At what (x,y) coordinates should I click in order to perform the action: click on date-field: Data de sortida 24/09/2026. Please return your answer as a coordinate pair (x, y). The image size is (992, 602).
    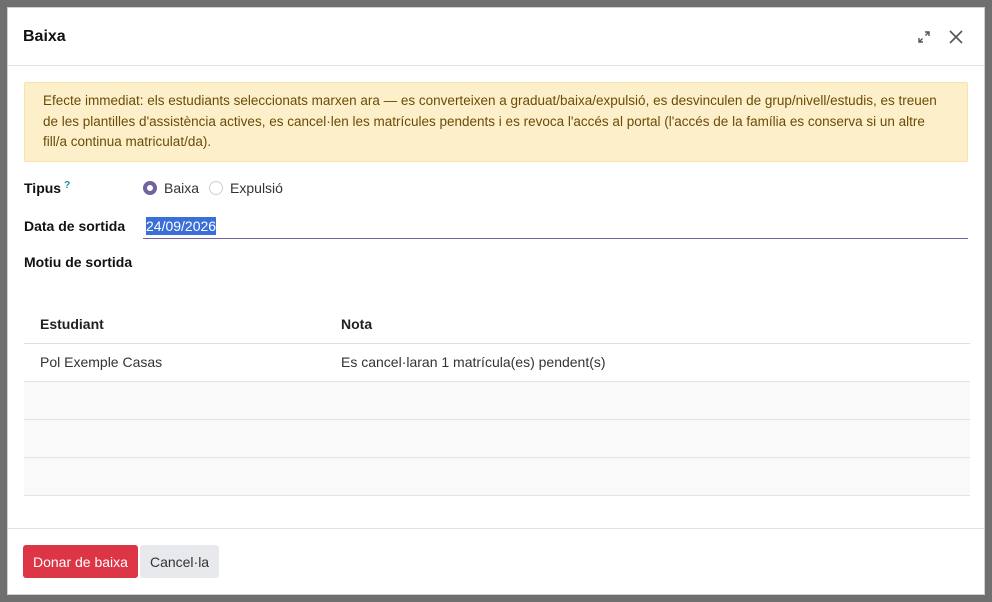
    Looking at the image, I should click on (496, 226).